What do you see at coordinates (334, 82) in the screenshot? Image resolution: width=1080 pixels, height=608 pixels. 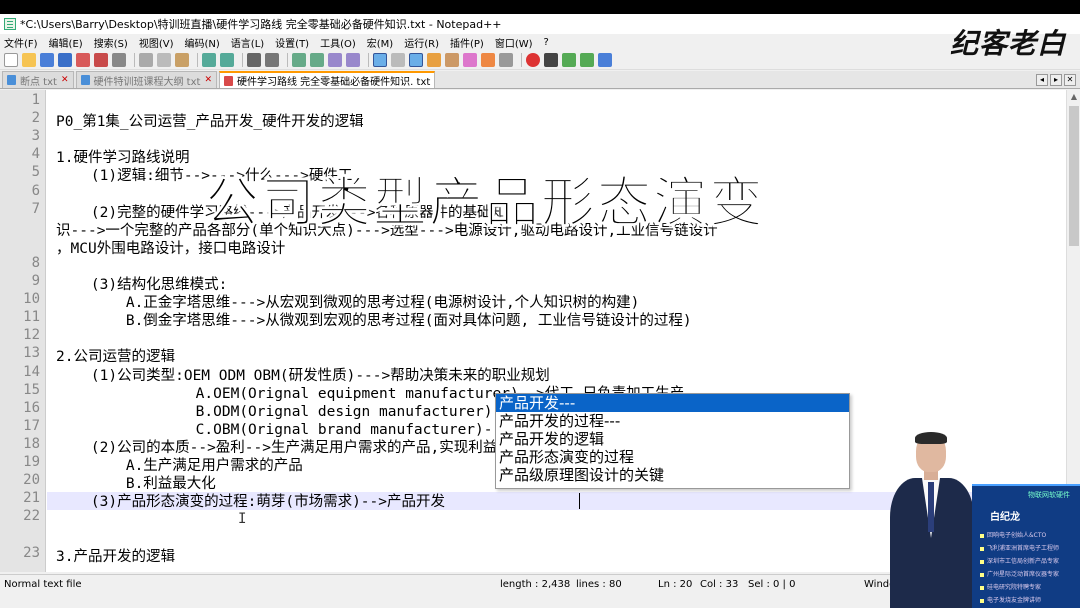 I see `tab-label: 硬件学习路线 完全零基础必备硬件知识. txt` at bounding box center [334, 82].